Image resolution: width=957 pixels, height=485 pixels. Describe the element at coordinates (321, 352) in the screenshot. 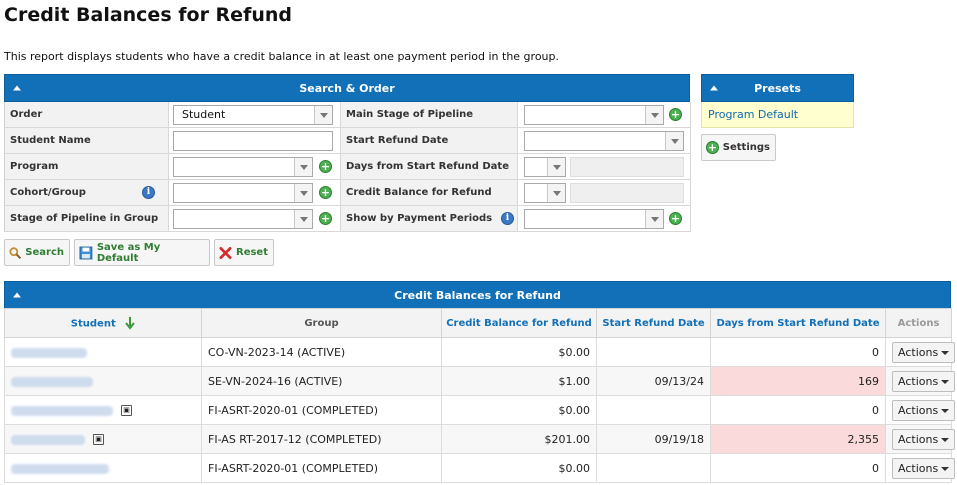

I see `group-cell: CO-VN-2023-14 (ACTIVE)` at that location.